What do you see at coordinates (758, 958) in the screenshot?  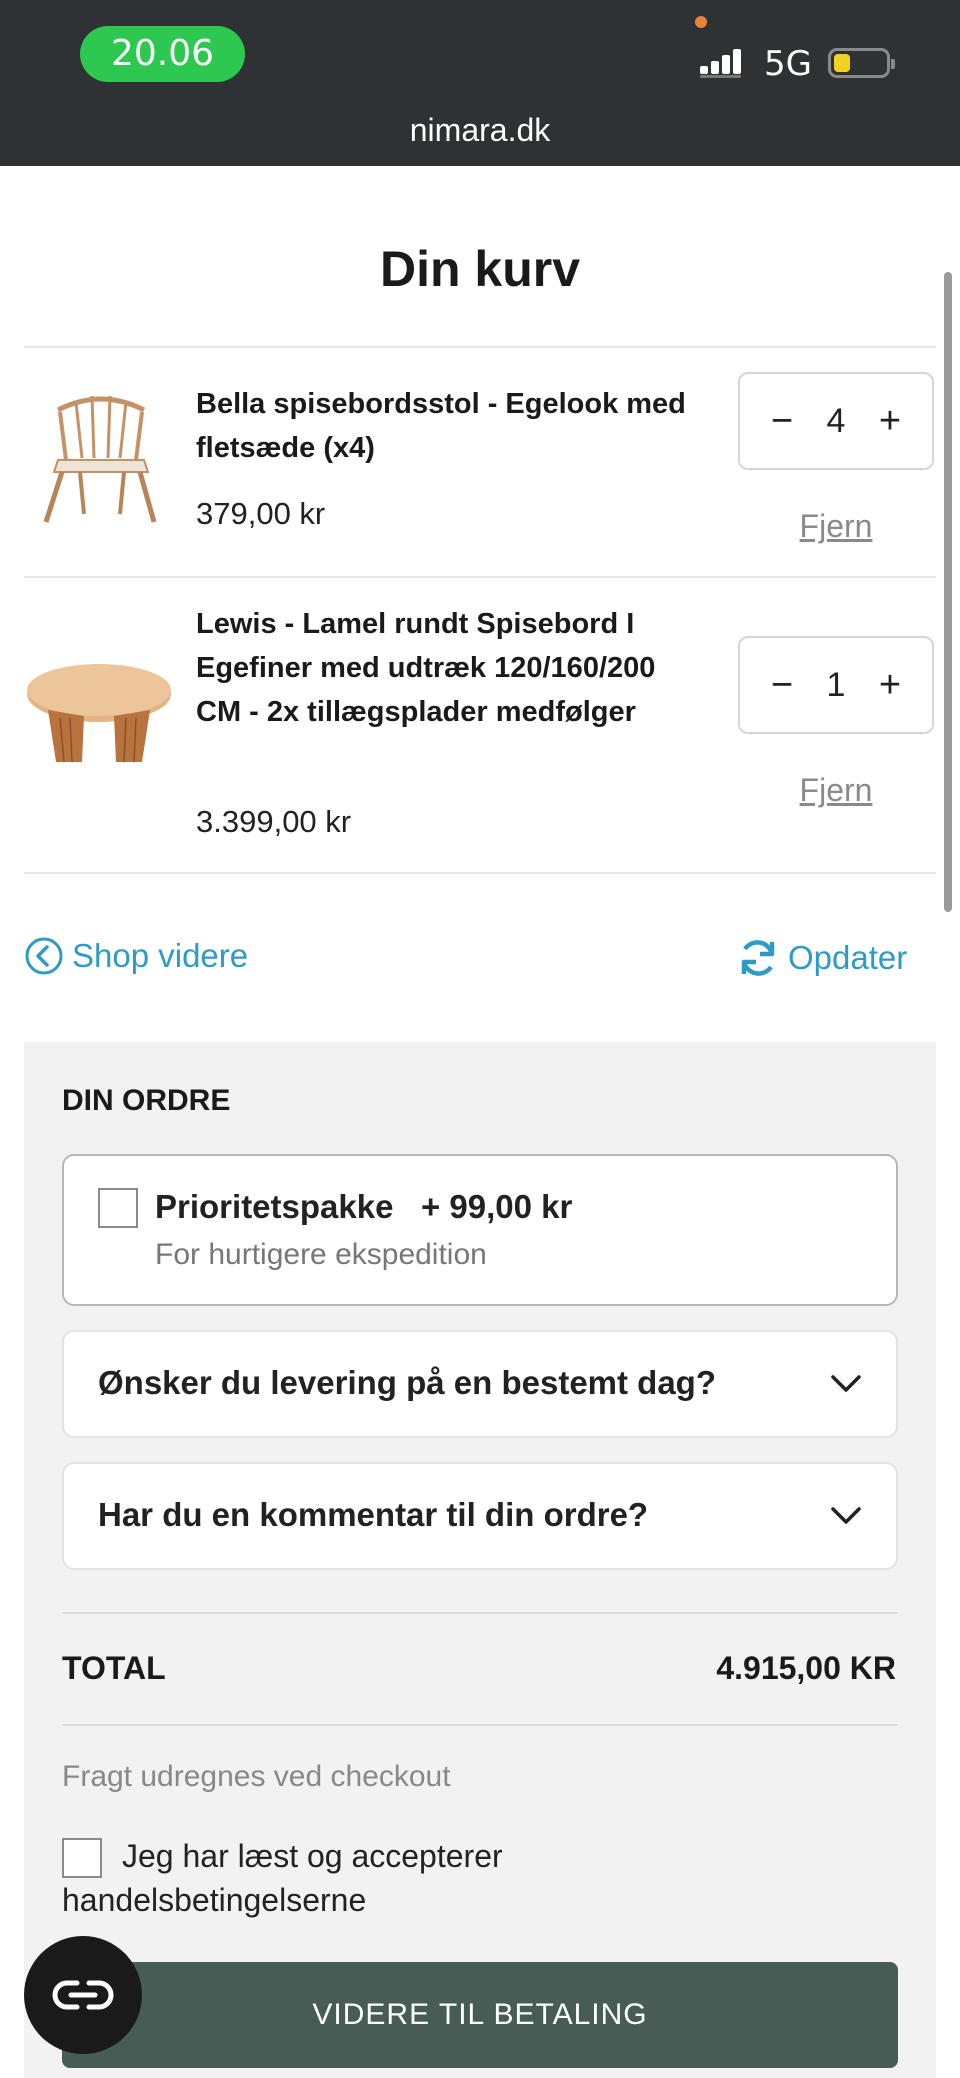 I see `refresh-icon` at bounding box center [758, 958].